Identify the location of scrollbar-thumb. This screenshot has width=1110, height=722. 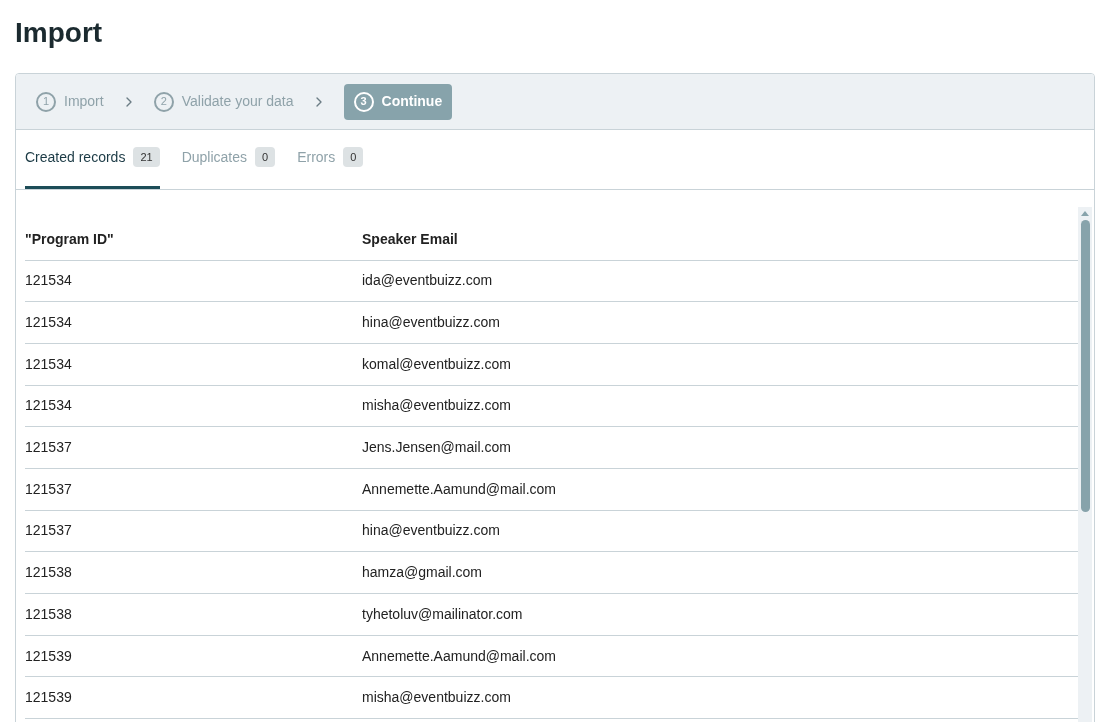
(1085, 366).